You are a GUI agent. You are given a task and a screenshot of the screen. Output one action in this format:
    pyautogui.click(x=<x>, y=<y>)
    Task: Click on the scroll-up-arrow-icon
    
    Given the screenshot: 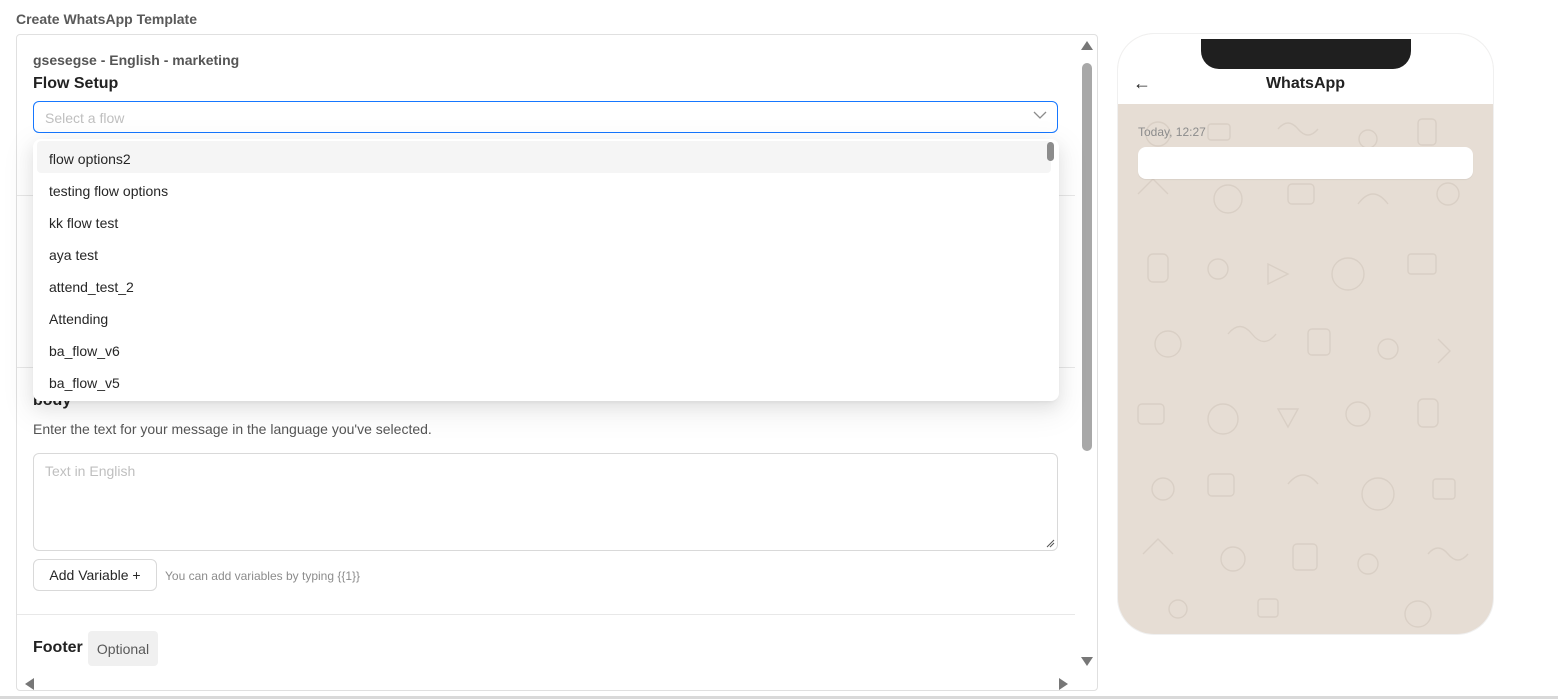 What is the action you would take?
    pyautogui.click(x=1087, y=45)
    